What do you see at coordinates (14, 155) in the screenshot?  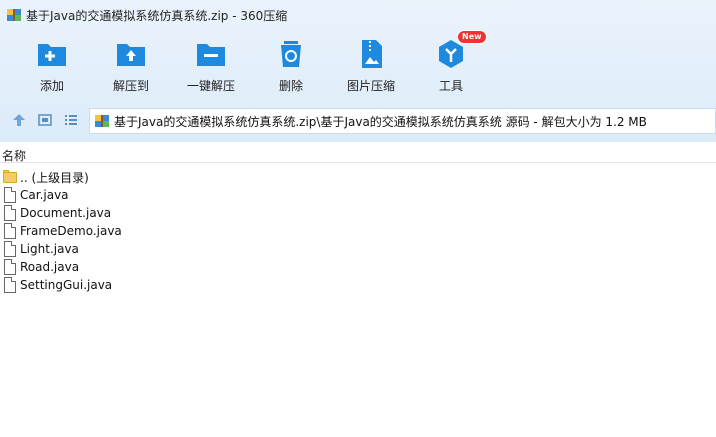 I see `column-header-name: 名称` at bounding box center [14, 155].